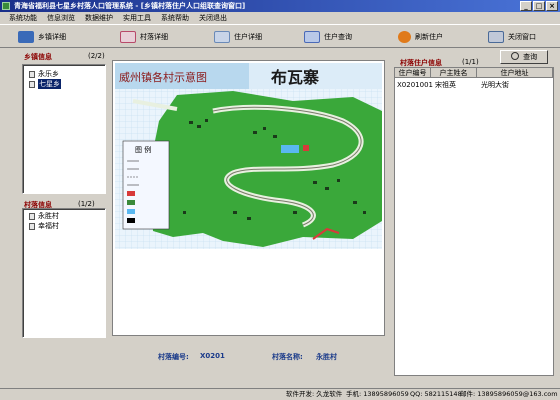 The height and width of the screenshot is (400, 560). Describe the element at coordinates (44, 226) in the screenshot. I see `village-item: 幸福村` at that location.